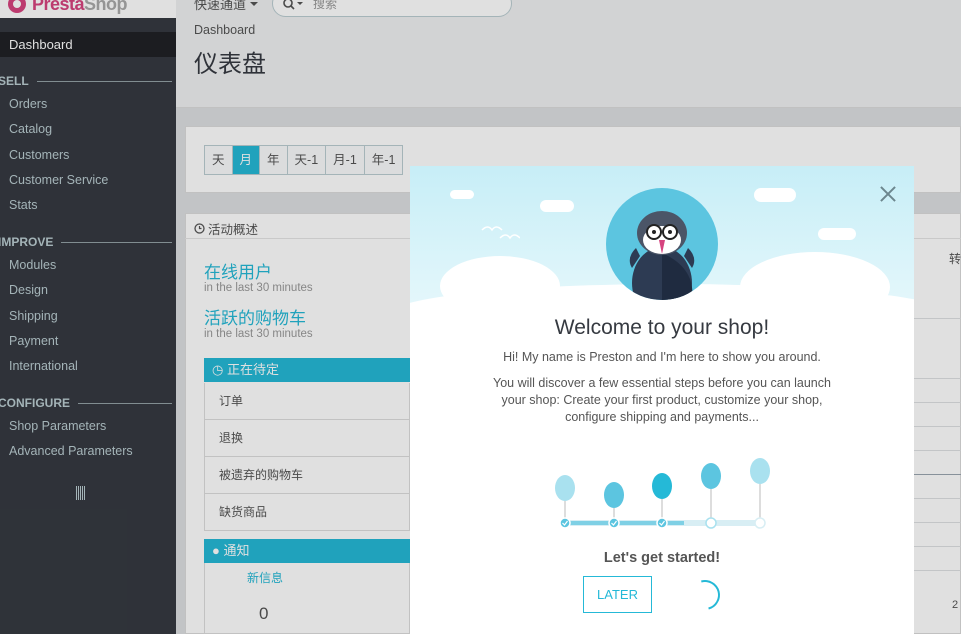 This screenshot has height=634, width=961. What do you see at coordinates (246, 160) in the screenshot?
I see `period-month-button: 月` at bounding box center [246, 160].